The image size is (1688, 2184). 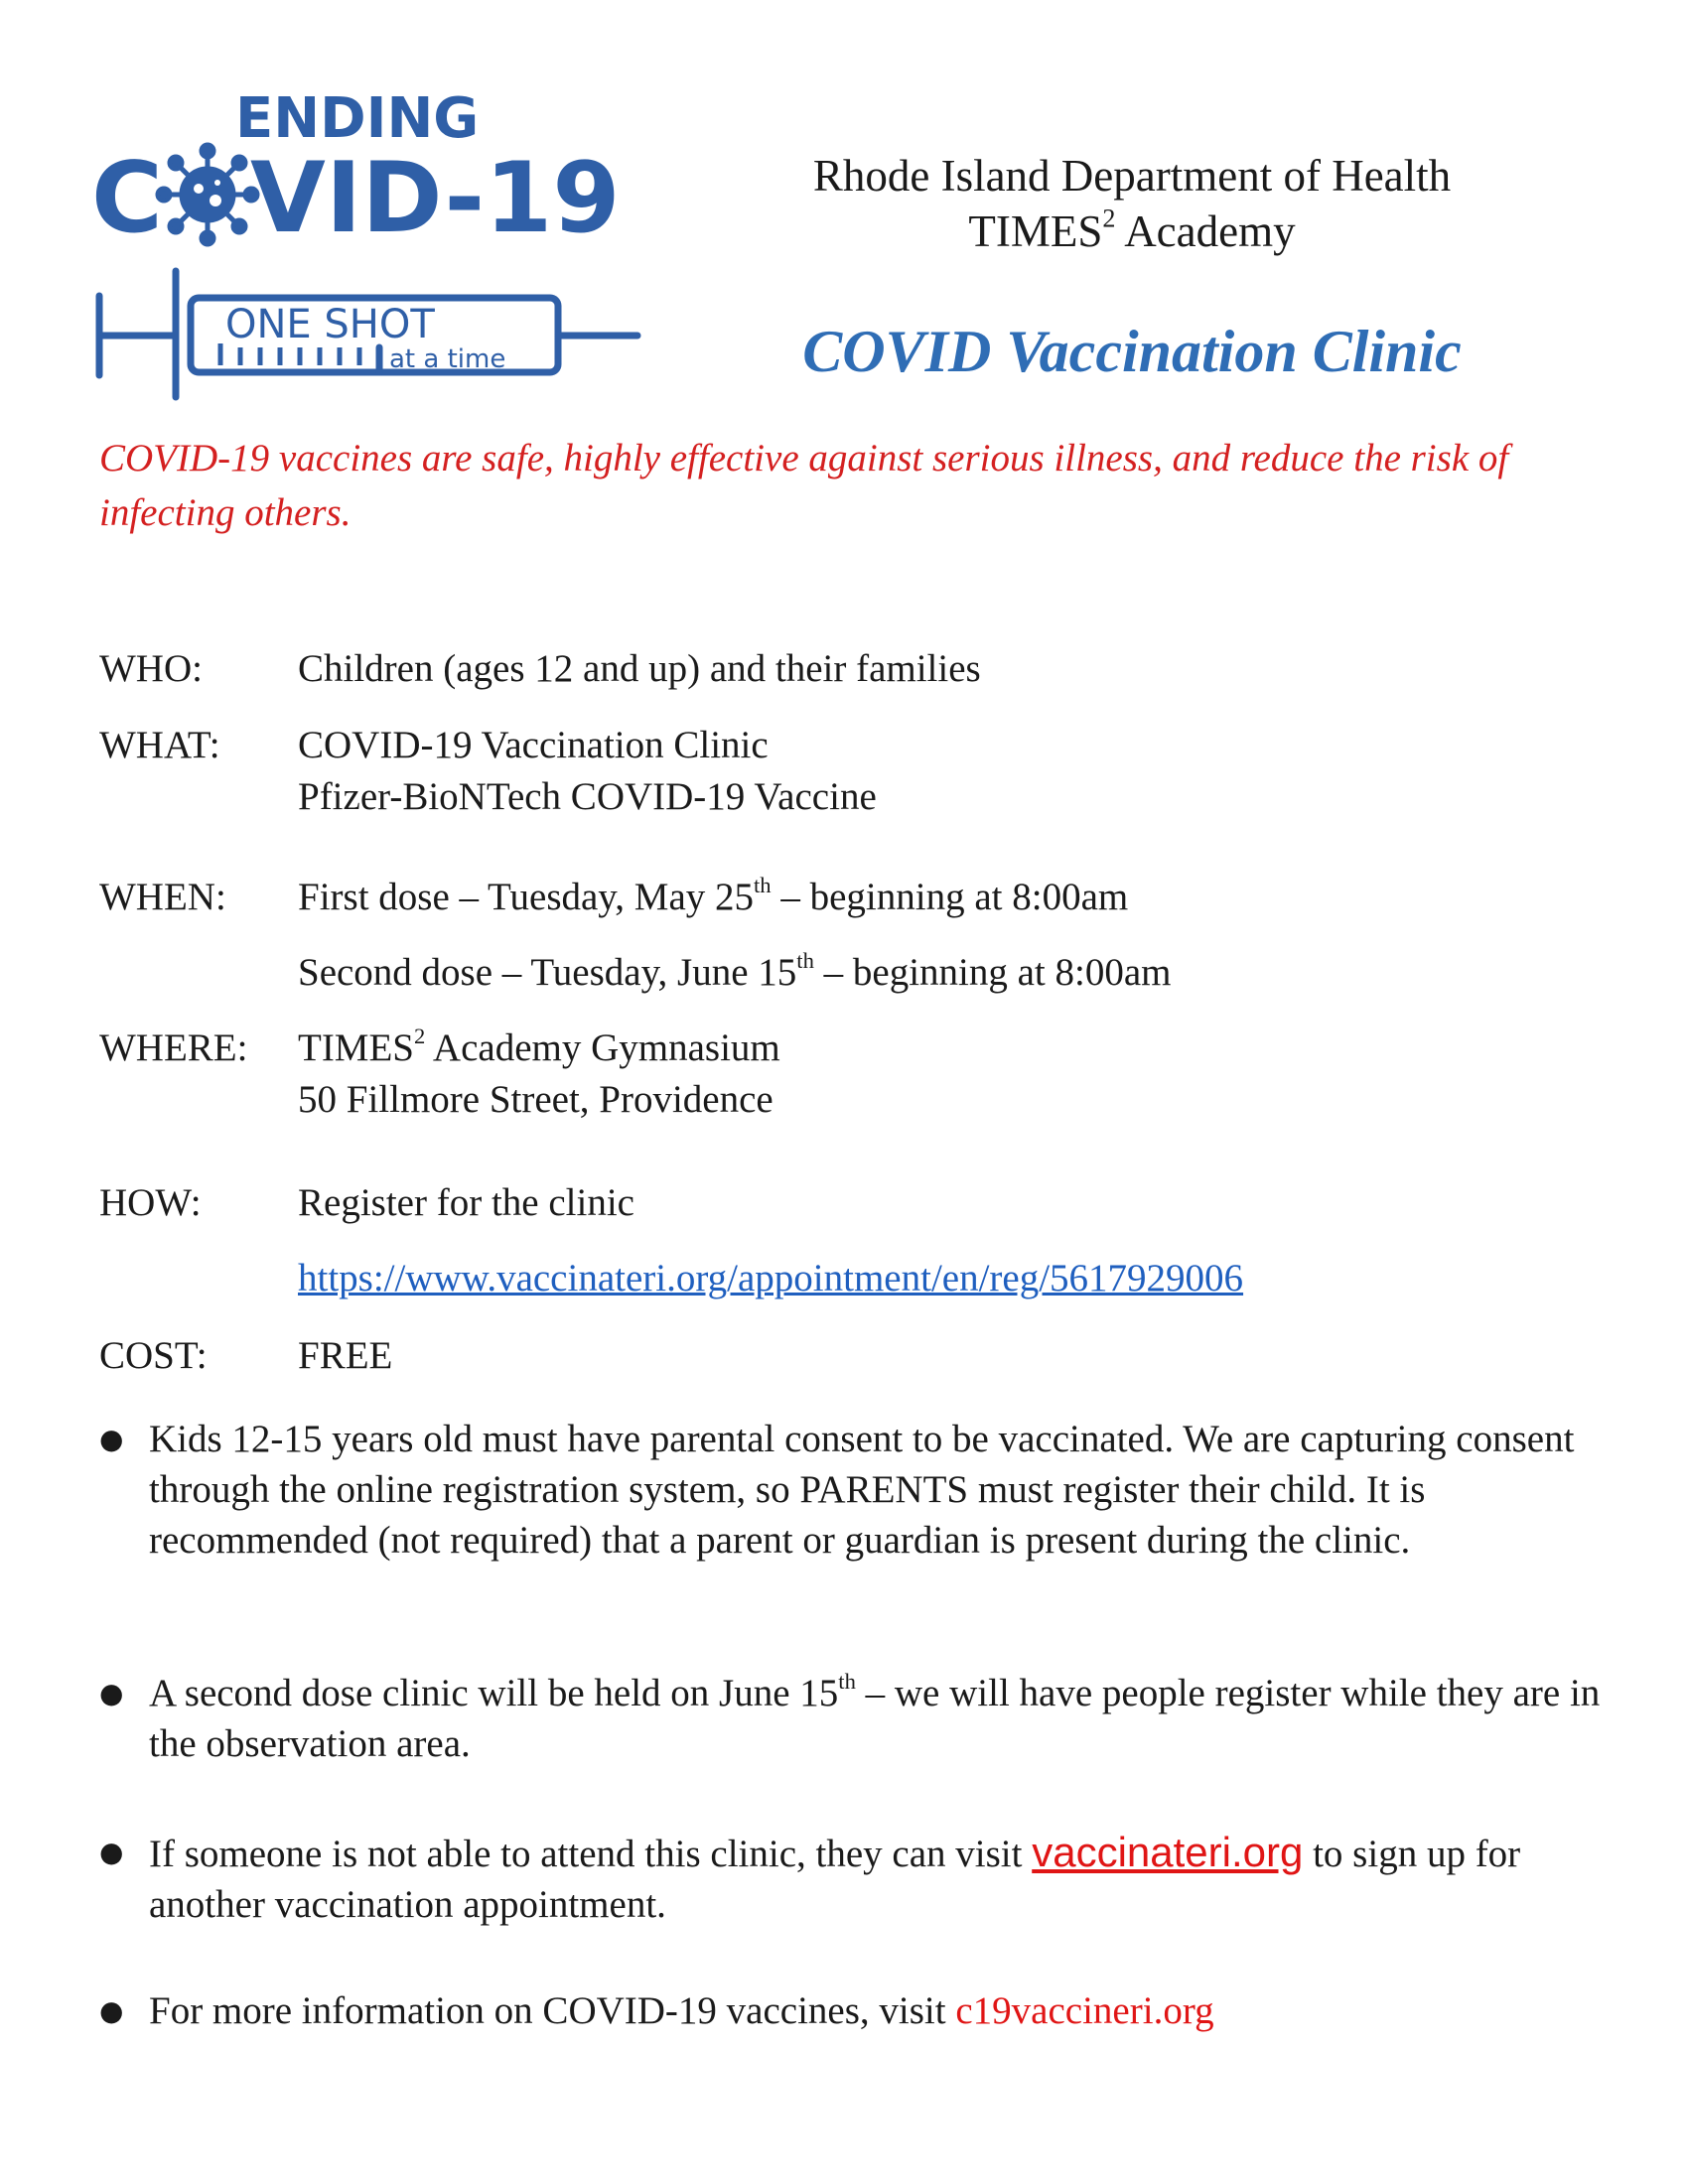 I want to click on second-dose-sup: th, so click(x=805, y=961).